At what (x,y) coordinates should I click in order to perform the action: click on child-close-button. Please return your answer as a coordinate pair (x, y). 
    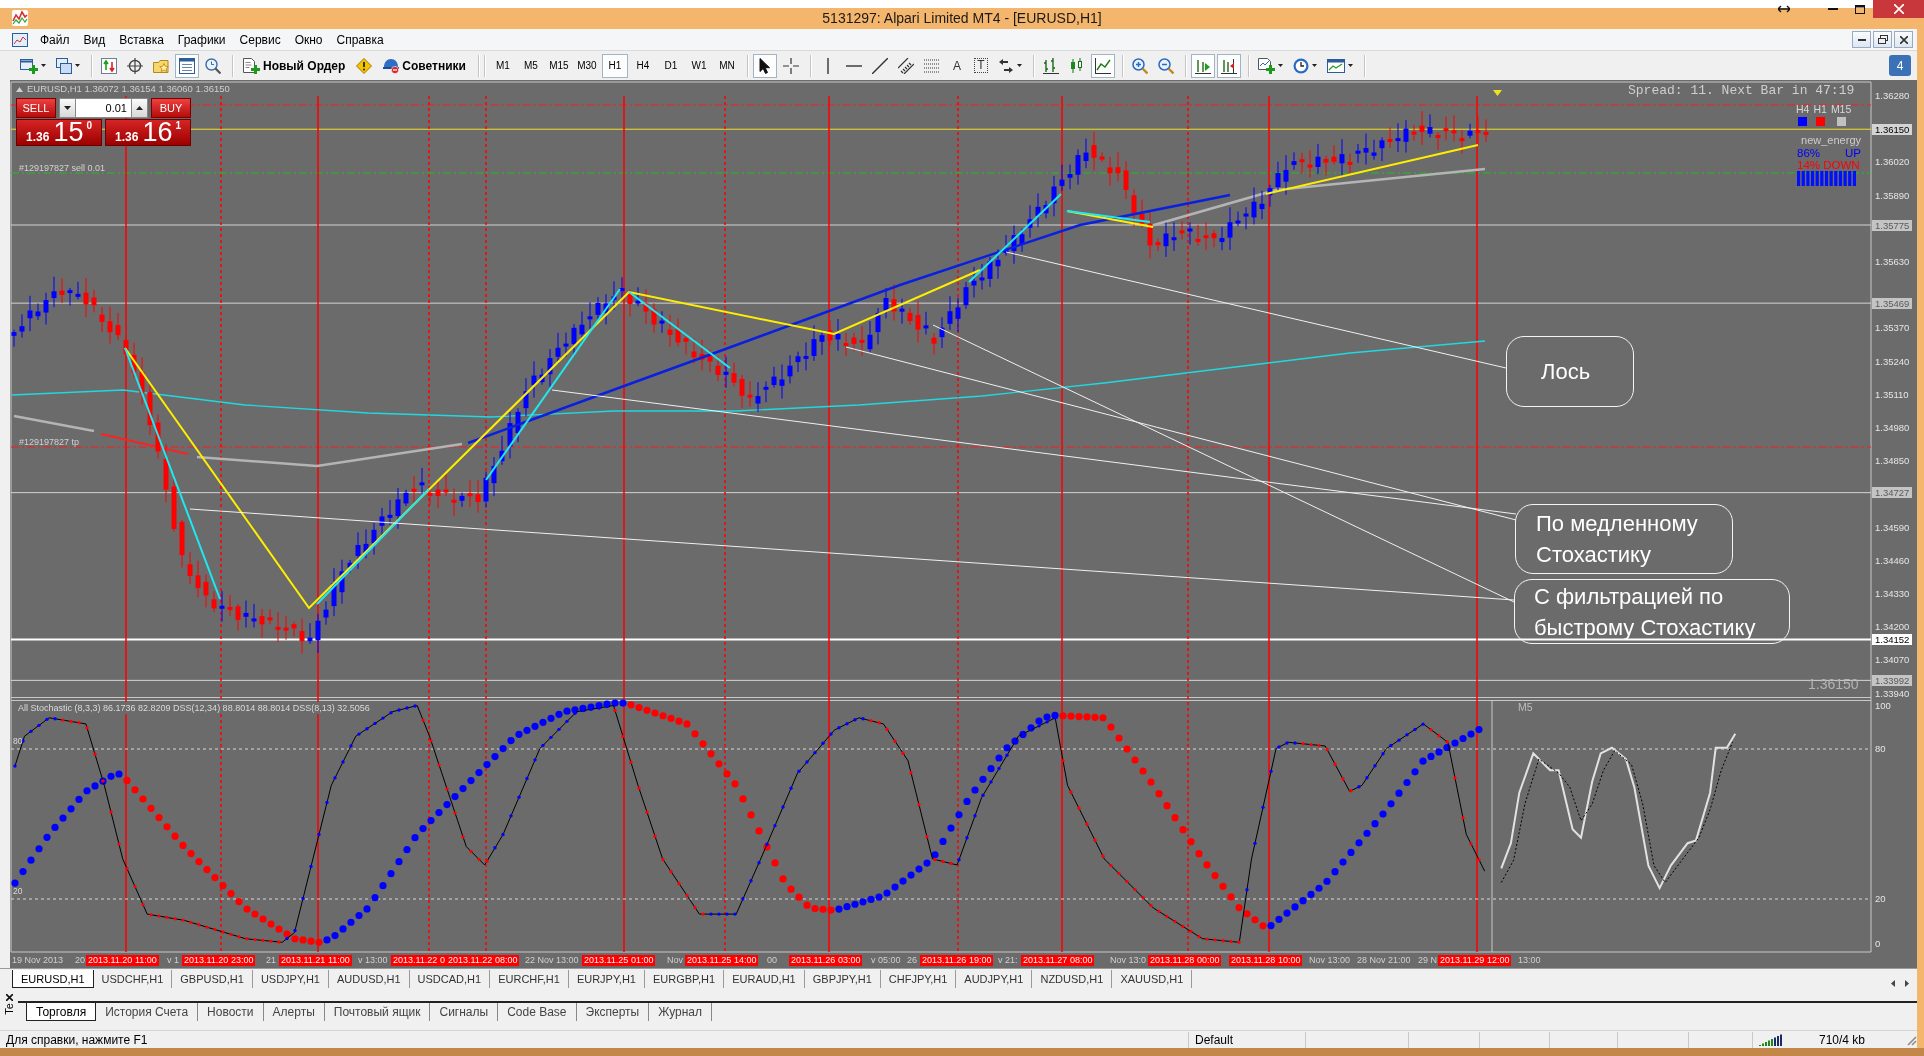
    Looking at the image, I should click on (1903, 39).